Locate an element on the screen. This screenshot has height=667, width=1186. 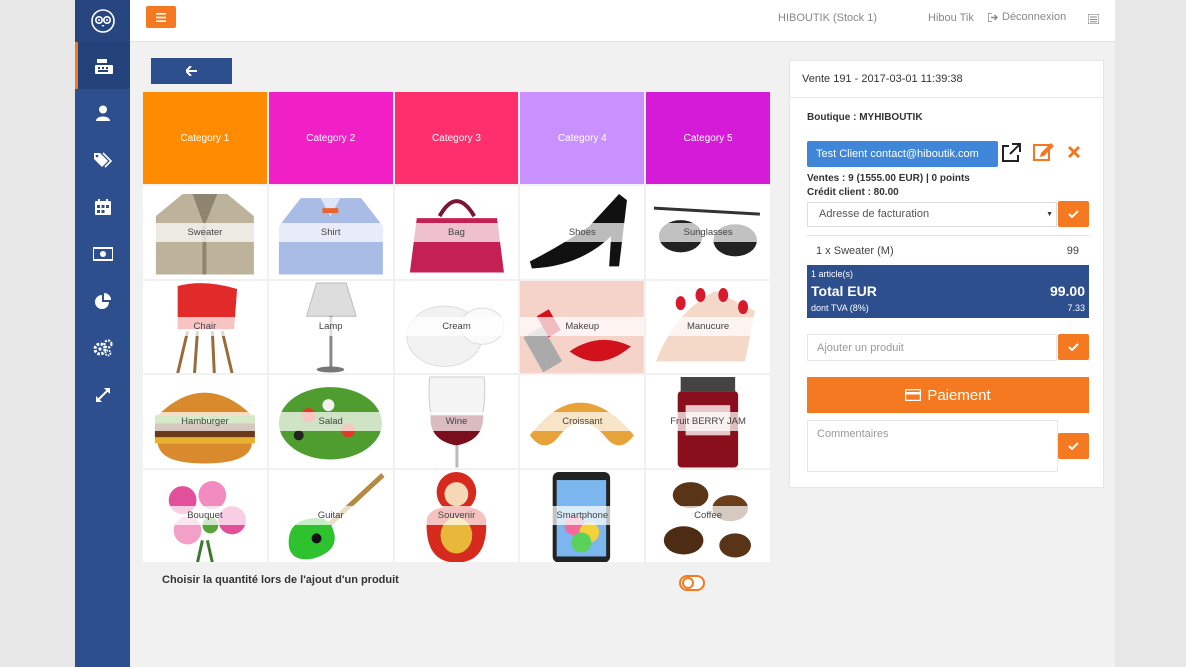
caret-icon: ▼ is located at coordinates (1049, 214).